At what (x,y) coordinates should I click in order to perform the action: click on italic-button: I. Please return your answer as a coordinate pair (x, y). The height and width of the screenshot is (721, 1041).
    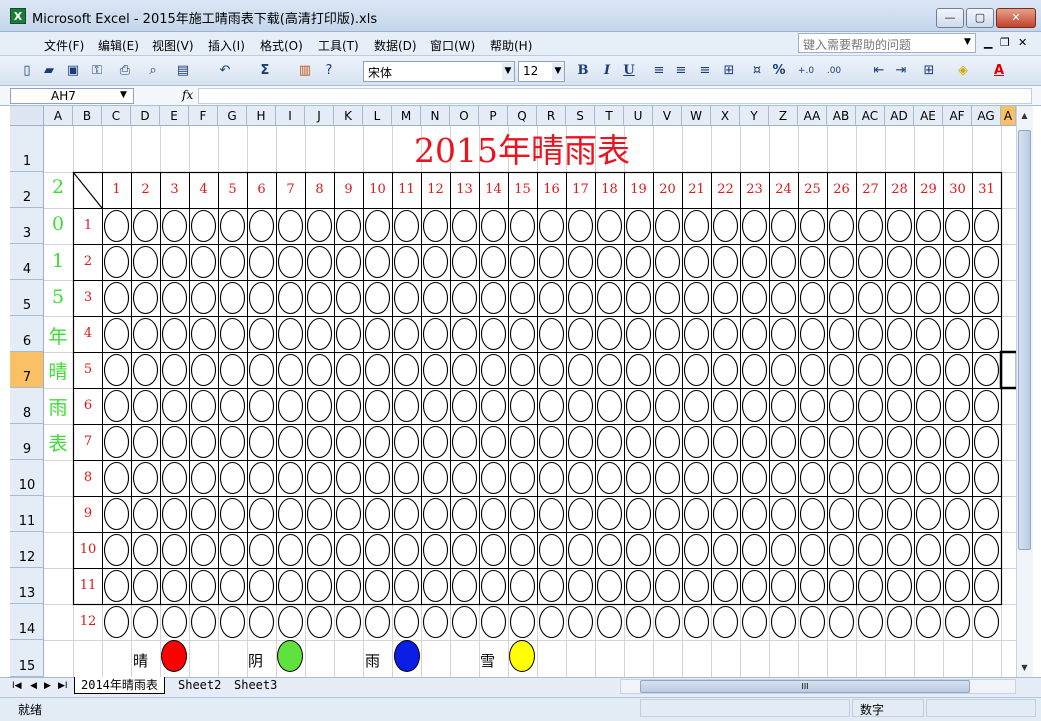
    Looking at the image, I should click on (607, 71).